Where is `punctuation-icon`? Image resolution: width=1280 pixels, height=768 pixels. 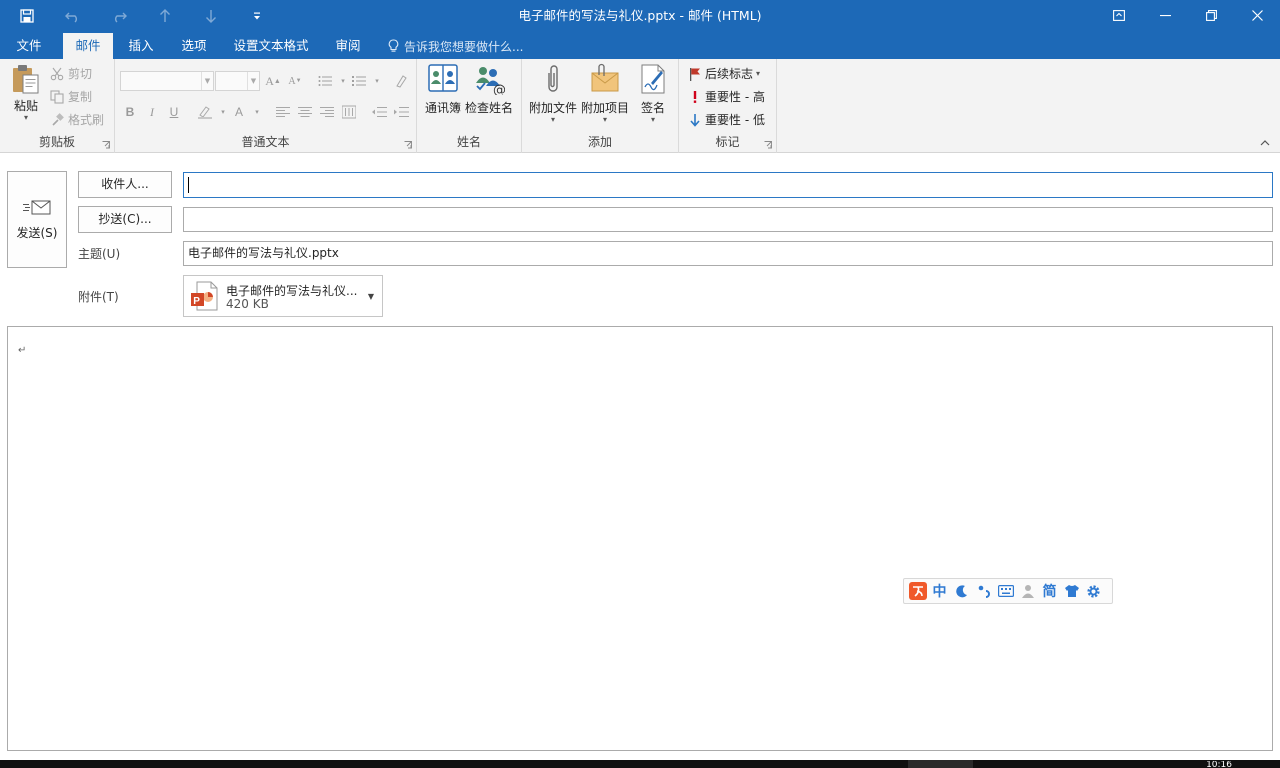
punctuation-icon is located at coordinates (983, 591).